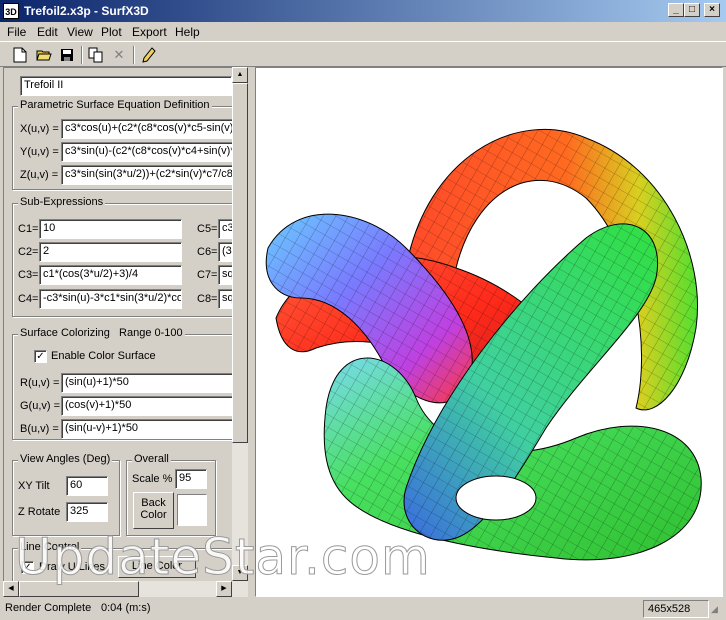  I want to click on r-input: (sin(u)+1)*50, so click(148, 383).